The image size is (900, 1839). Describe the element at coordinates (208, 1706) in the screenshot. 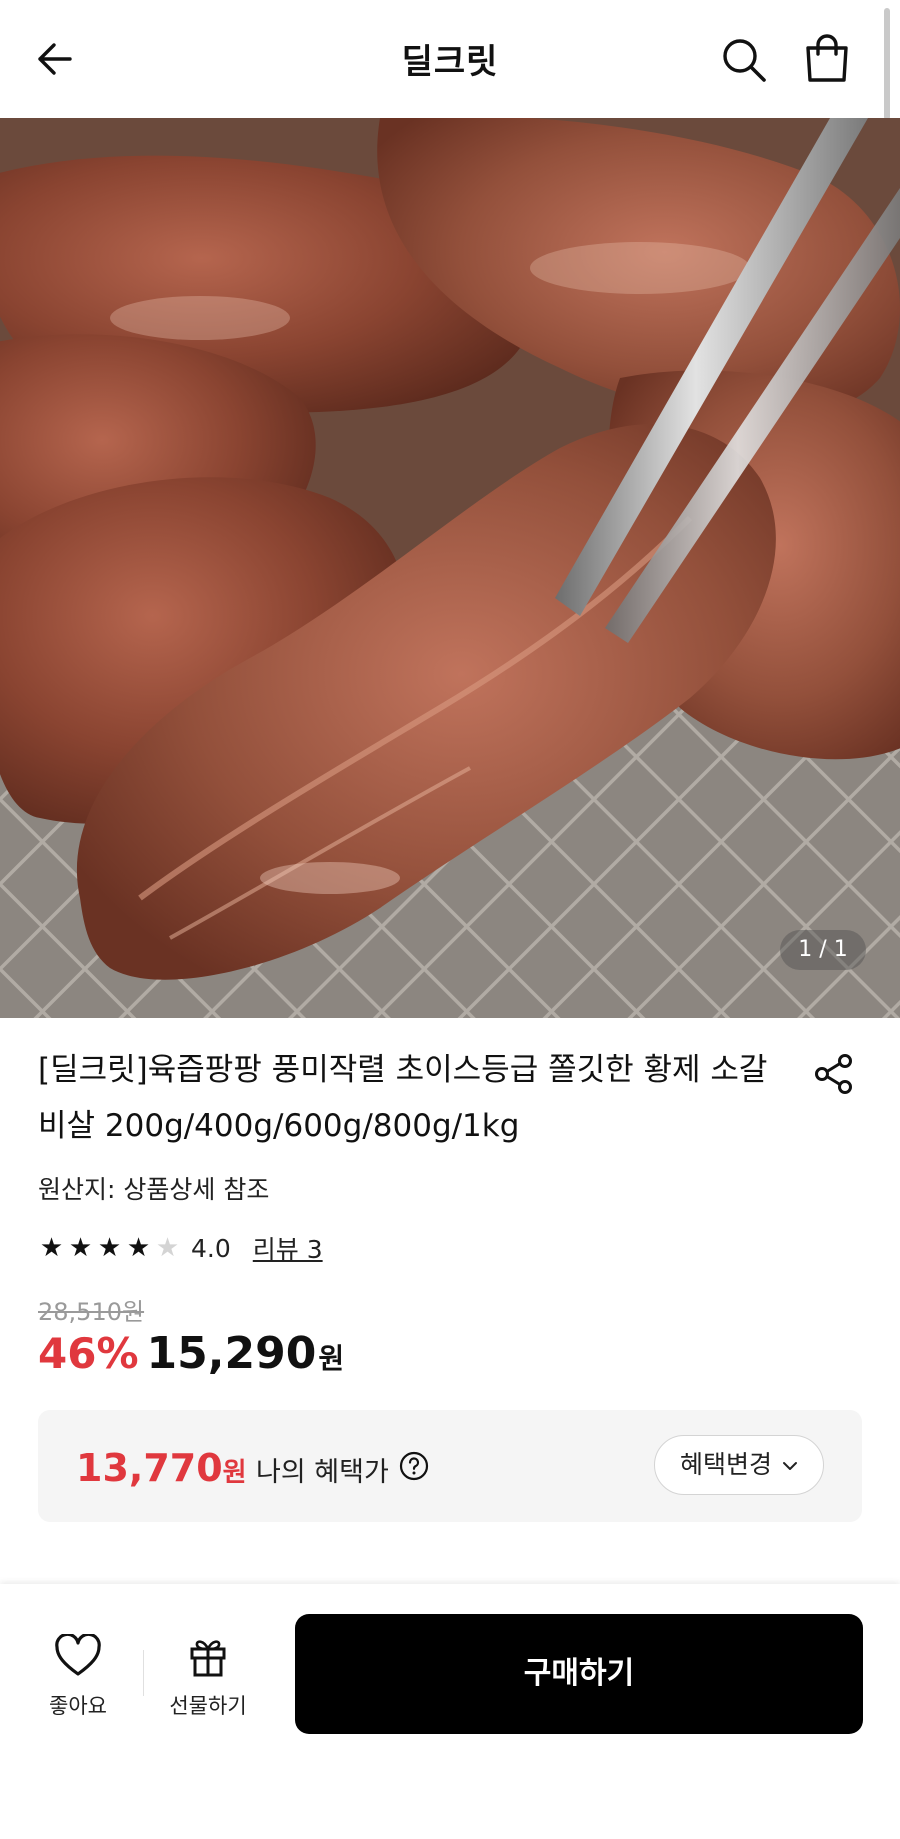

I see `gift-label: 선물하기` at that location.